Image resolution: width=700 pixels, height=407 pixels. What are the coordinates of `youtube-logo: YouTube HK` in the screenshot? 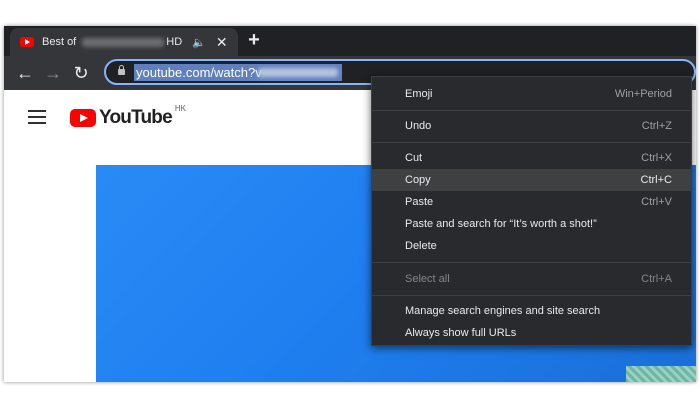 It's located at (128, 116).